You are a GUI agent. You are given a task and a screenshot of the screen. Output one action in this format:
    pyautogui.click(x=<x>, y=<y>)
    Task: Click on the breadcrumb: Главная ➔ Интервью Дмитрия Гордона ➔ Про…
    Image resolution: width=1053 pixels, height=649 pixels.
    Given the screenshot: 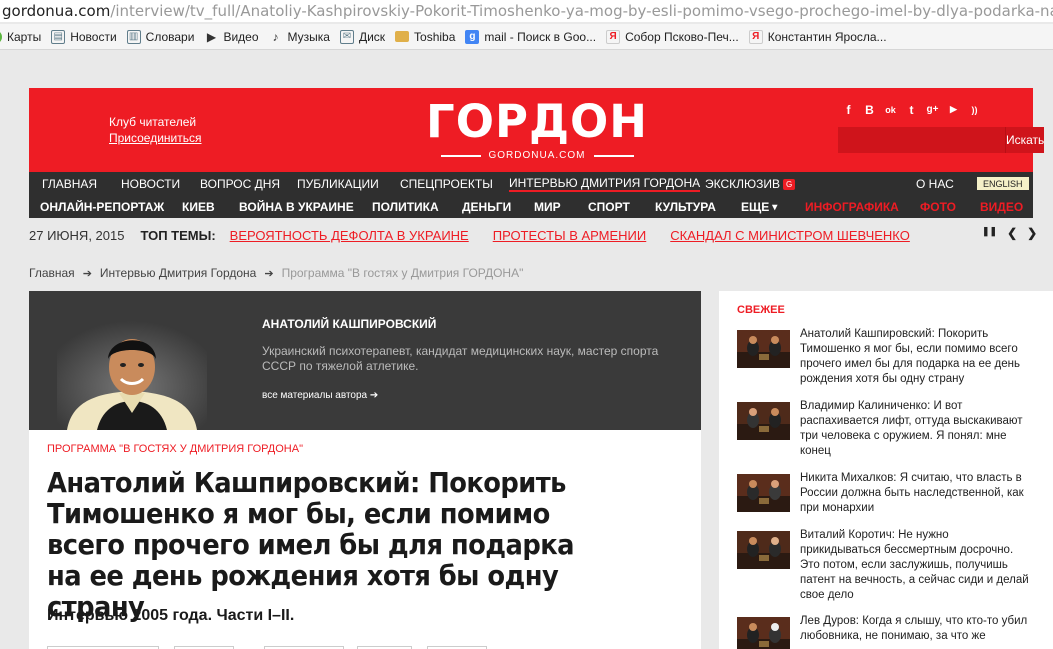 What is the action you would take?
    pyautogui.click(x=276, y=273)
    